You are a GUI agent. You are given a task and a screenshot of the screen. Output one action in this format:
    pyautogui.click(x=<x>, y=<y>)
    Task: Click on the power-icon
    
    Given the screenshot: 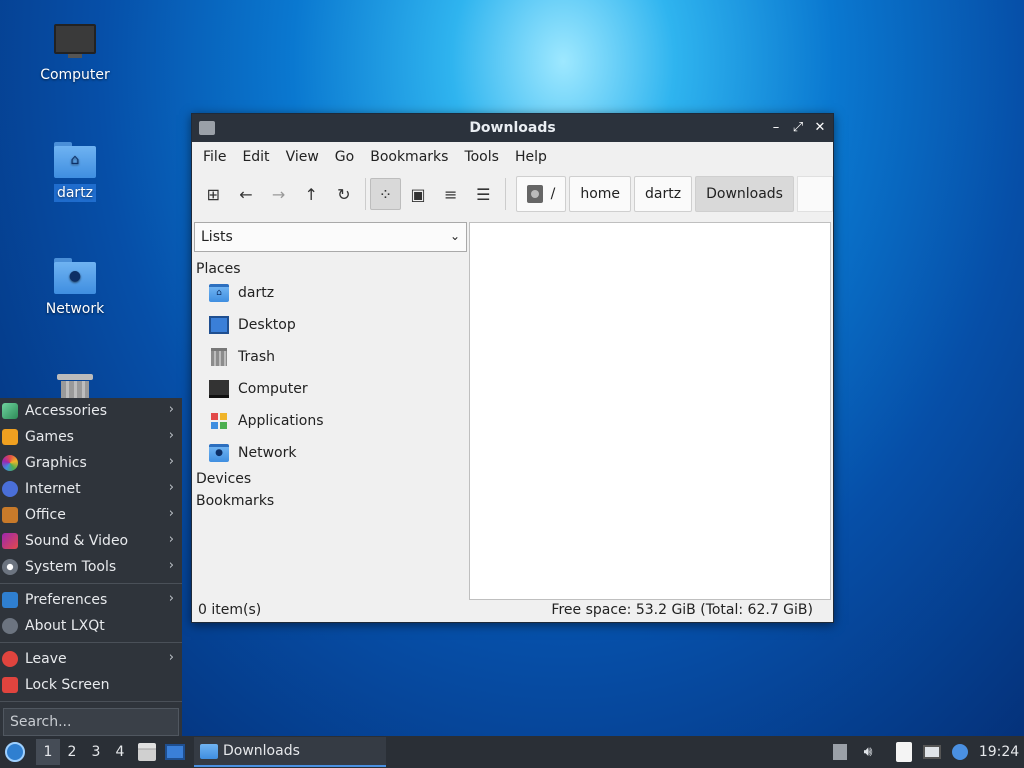 What is the action you would take?
    pyautogui.click(x=10, y=659)
    